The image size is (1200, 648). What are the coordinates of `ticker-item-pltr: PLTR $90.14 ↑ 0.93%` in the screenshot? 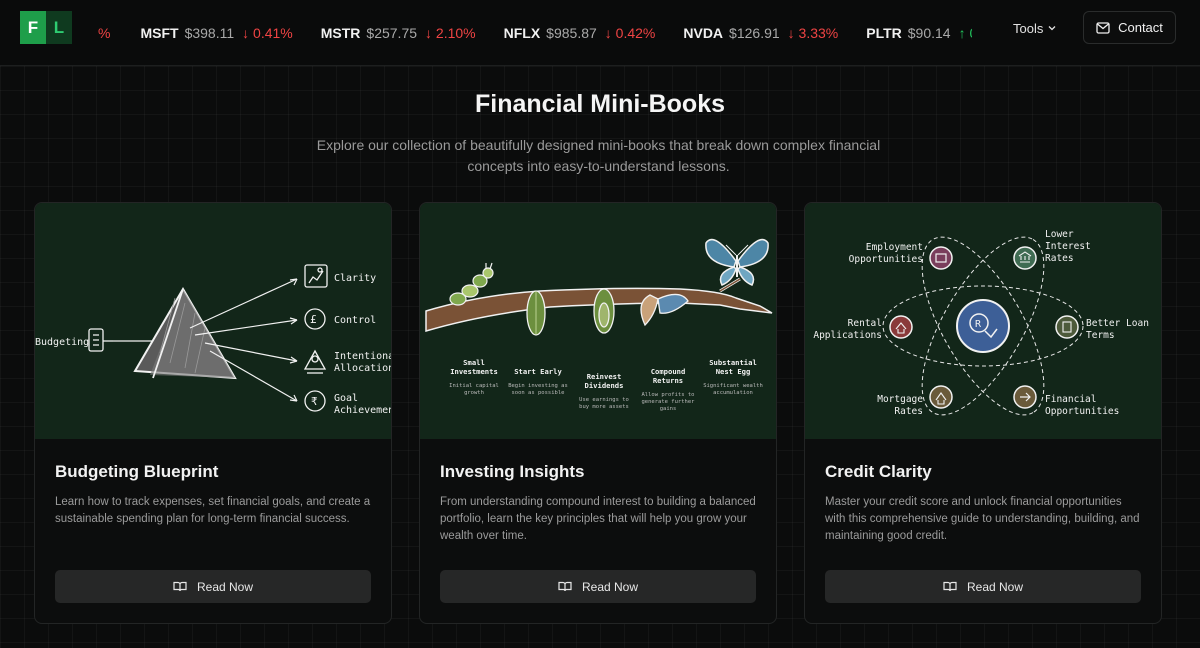 It's located at (919, 33).